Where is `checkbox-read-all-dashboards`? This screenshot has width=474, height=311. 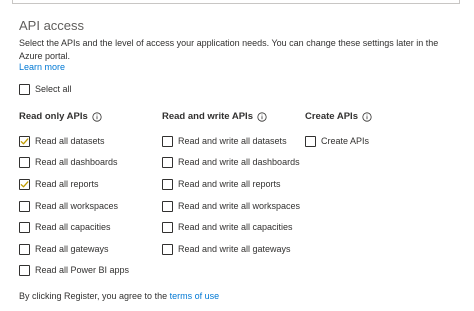
checkbox-read-all-dashboards is located at coordinates (24, 162).